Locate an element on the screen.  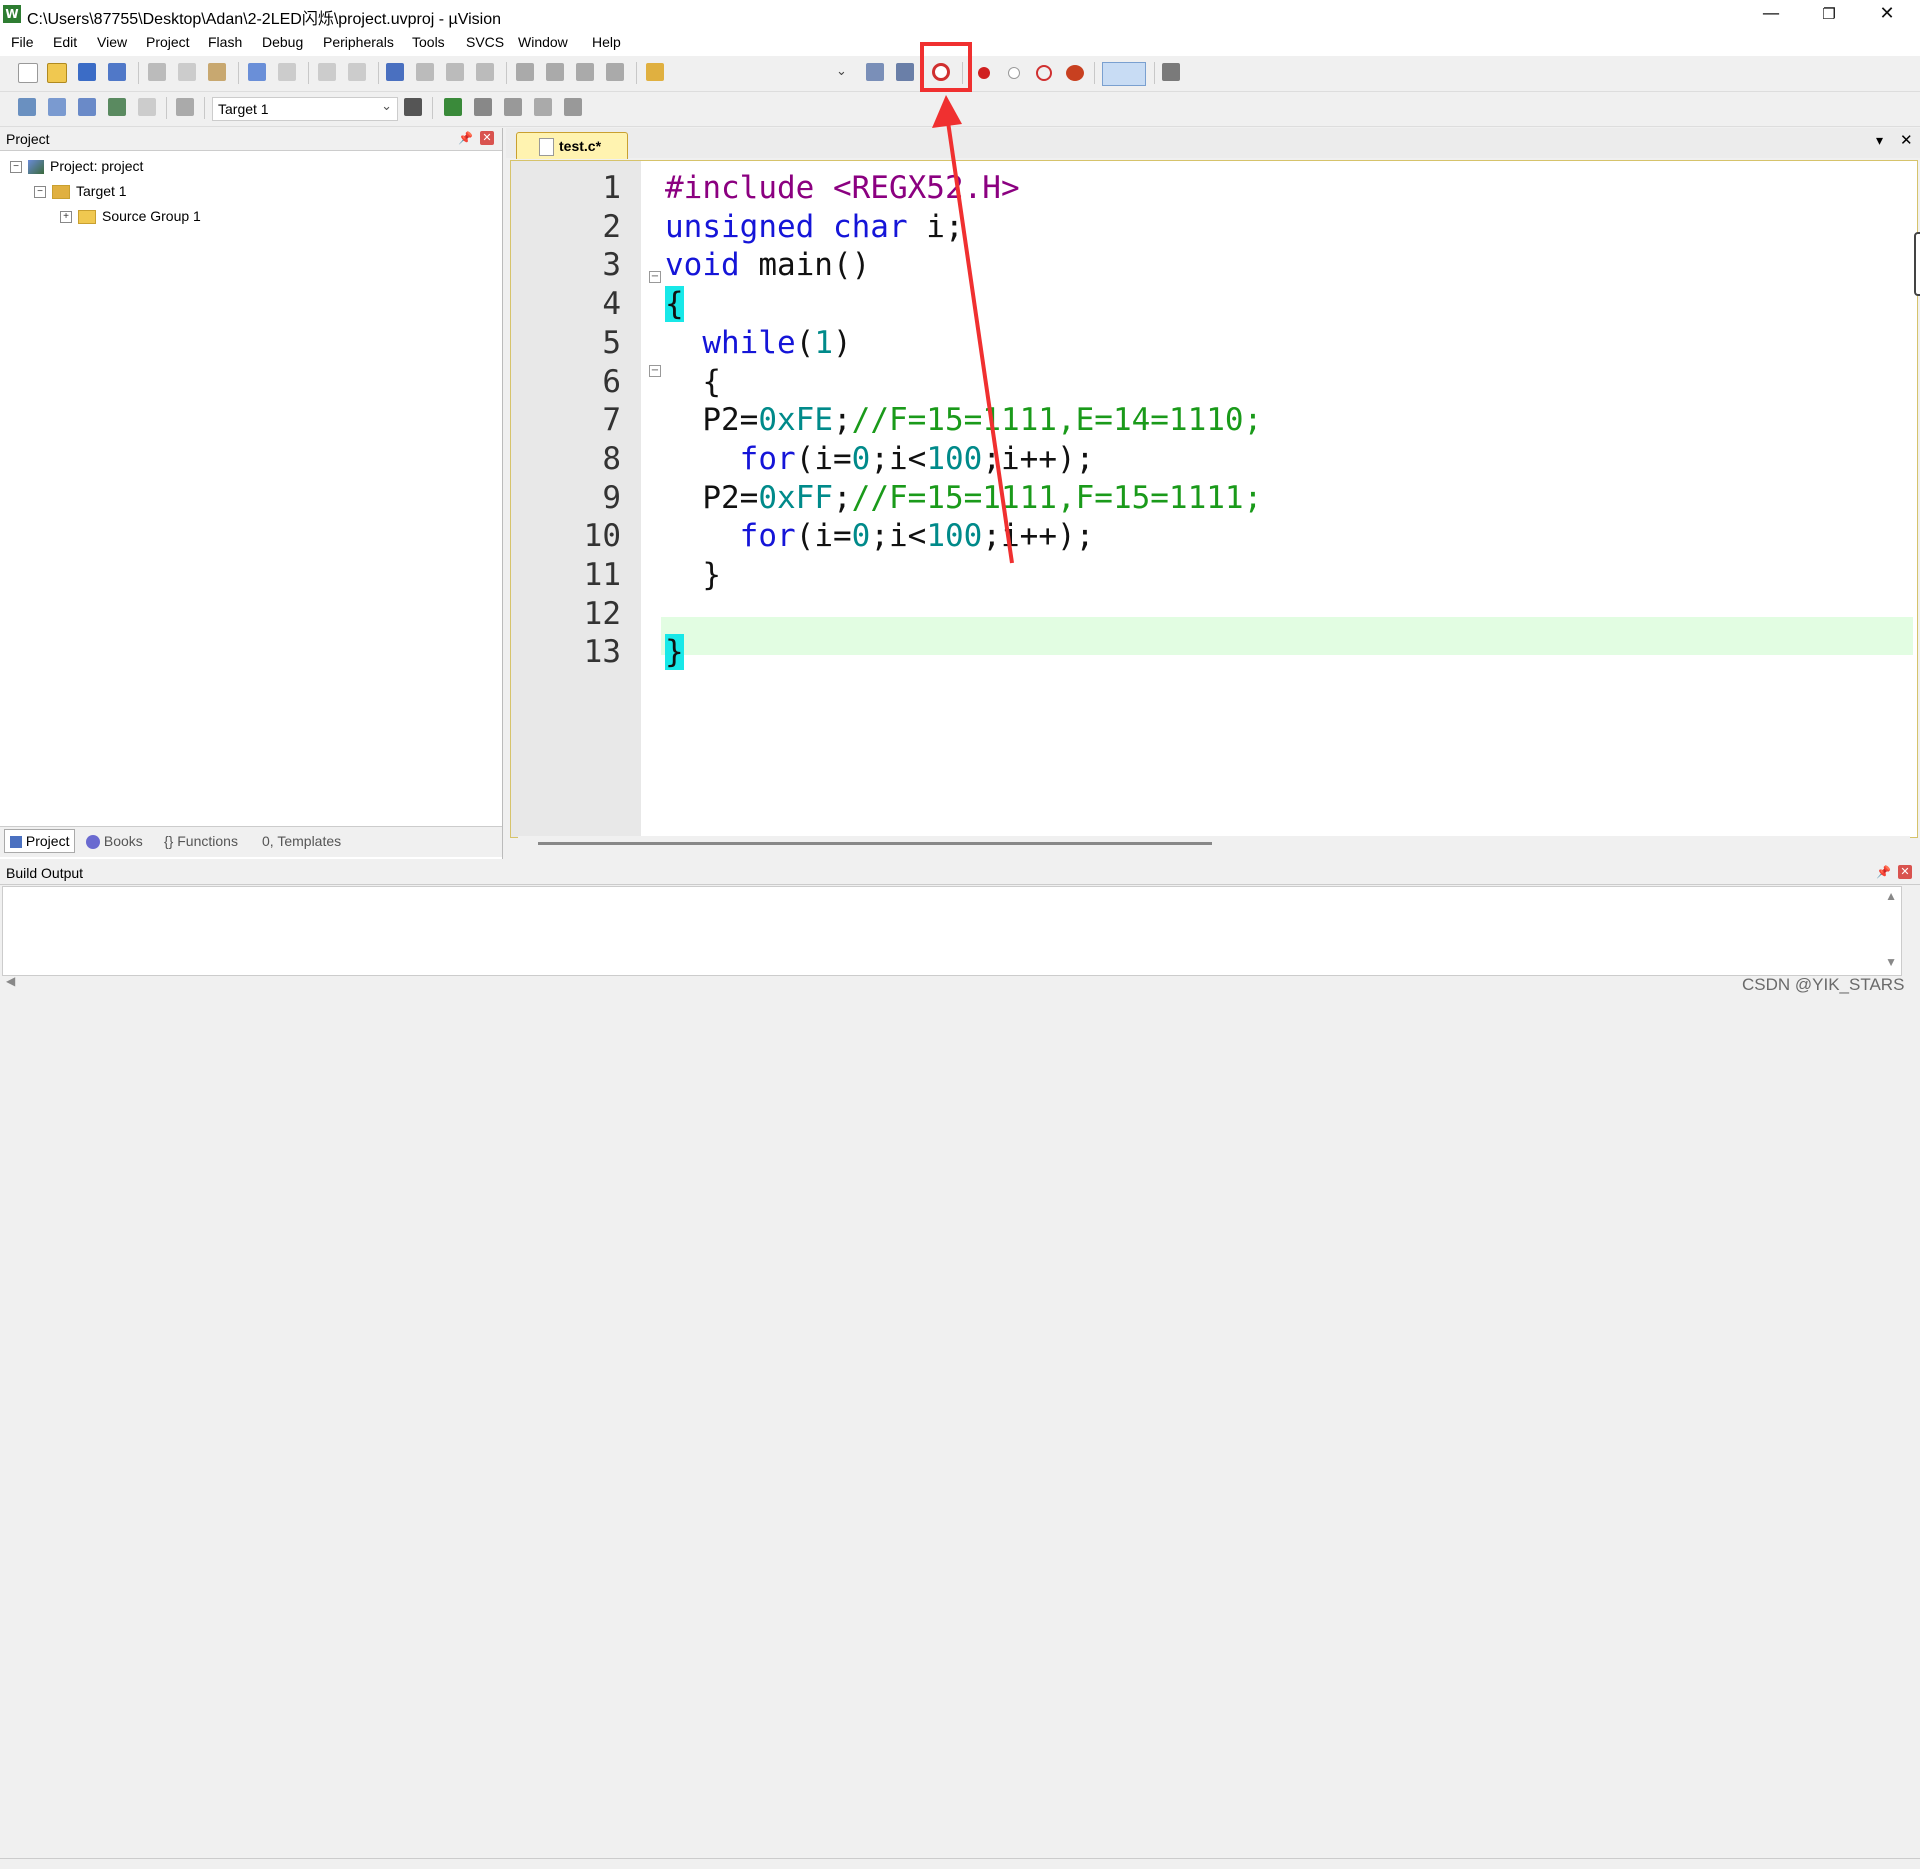
annotation-arrow-shaft is located at coordinates (979, 335).